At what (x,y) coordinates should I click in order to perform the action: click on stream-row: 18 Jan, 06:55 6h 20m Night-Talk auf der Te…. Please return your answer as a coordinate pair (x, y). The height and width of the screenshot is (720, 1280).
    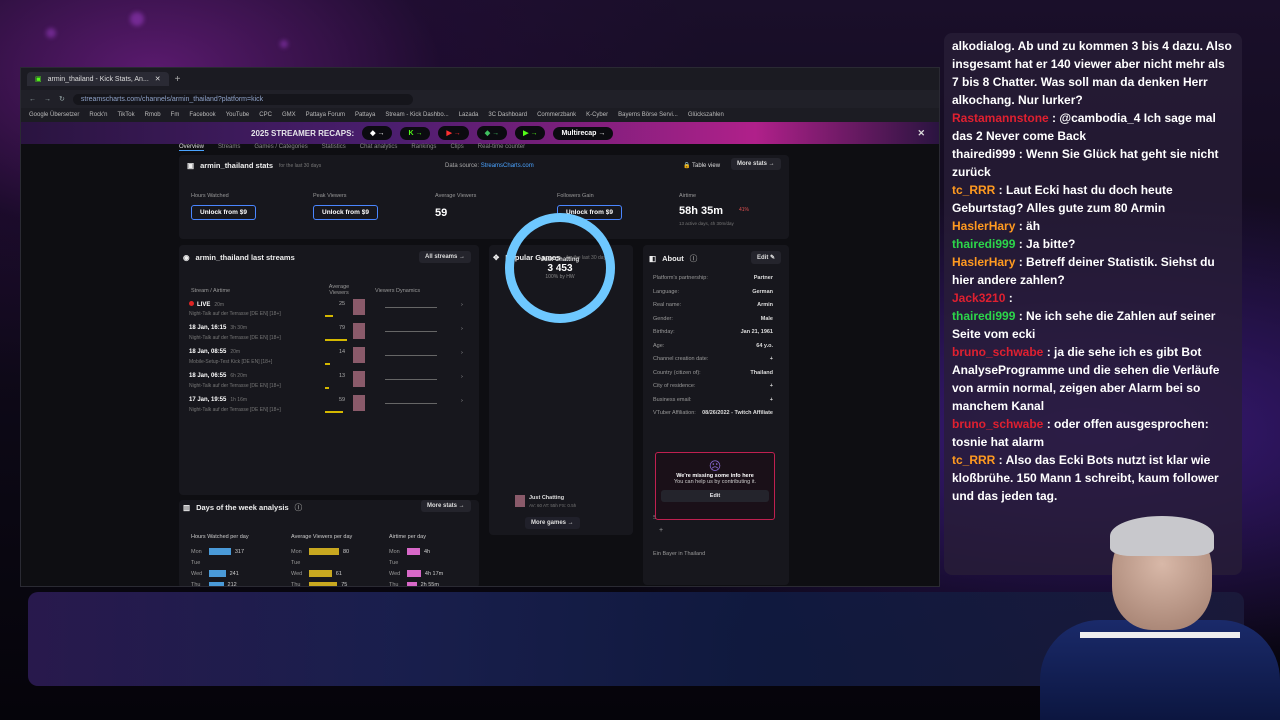
    Looking at the image, I should click on (329, 383).